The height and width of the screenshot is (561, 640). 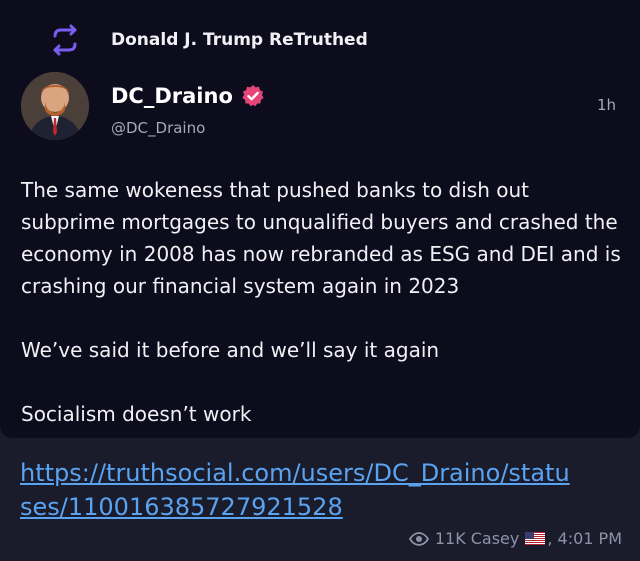 What do you see at coordinates (136, 414) in the screenshot?
I see `post-paragraph: Socialism doesn’t work` at bounding box center [136, 414].